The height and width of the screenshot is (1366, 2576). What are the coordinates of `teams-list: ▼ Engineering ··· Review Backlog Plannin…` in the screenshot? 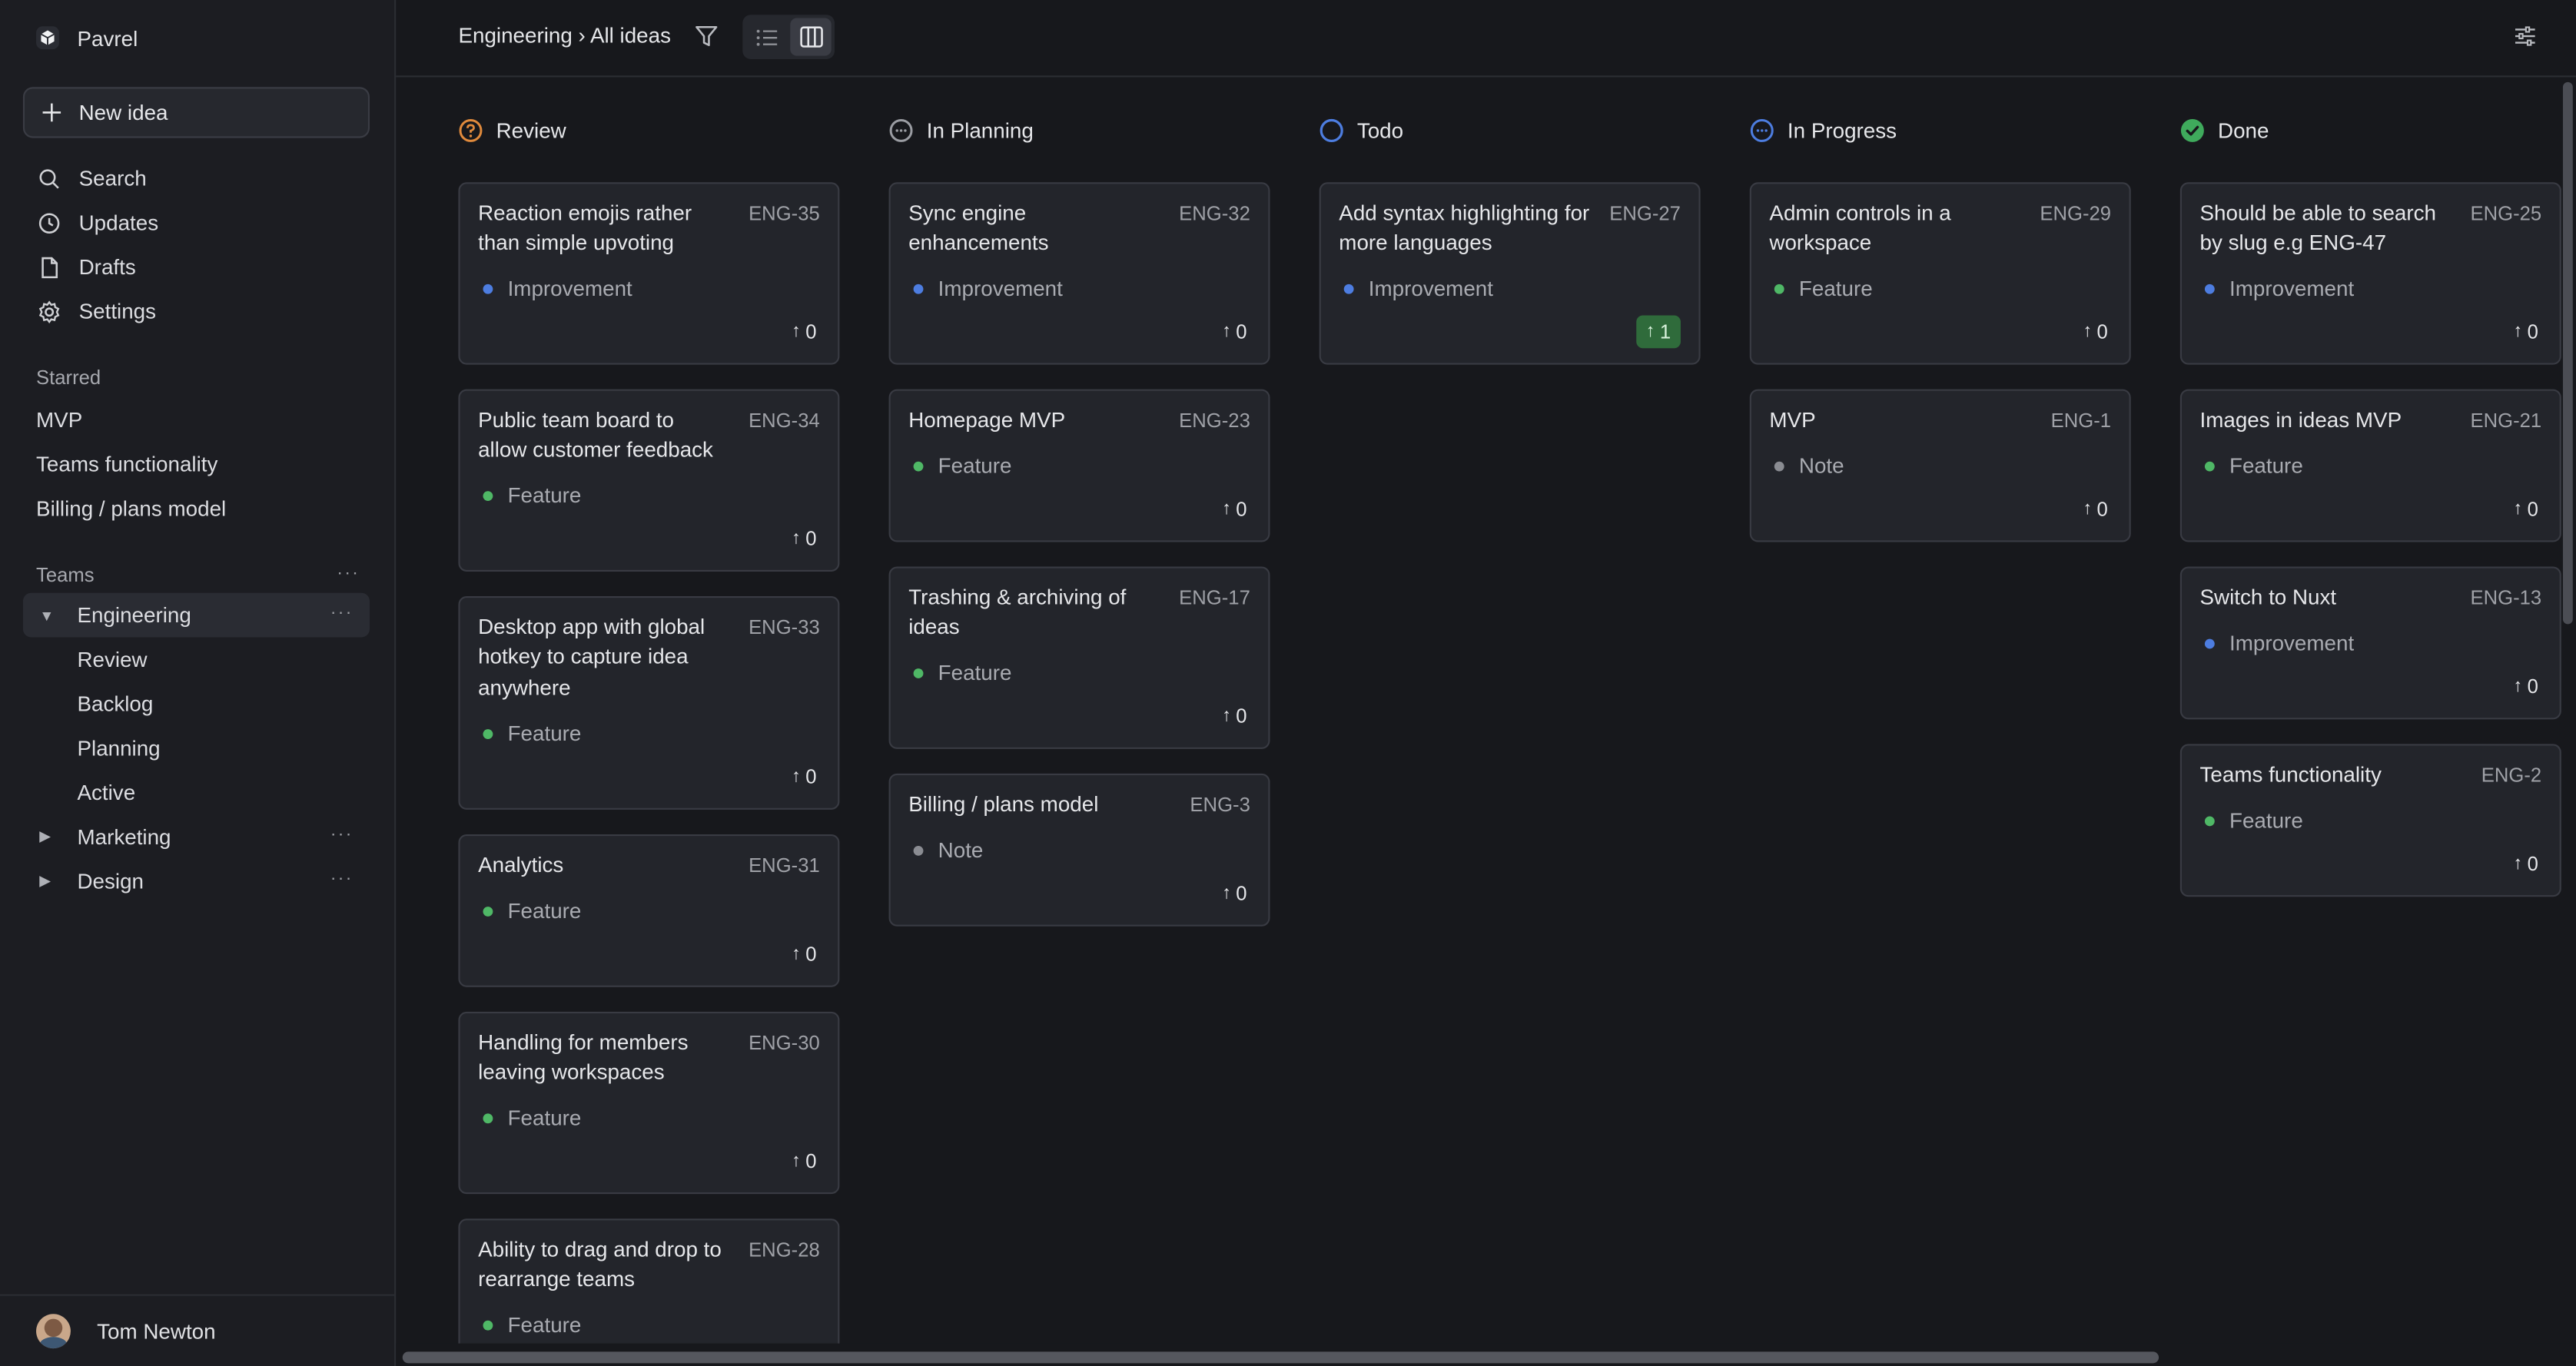 It's located at (196, 747).